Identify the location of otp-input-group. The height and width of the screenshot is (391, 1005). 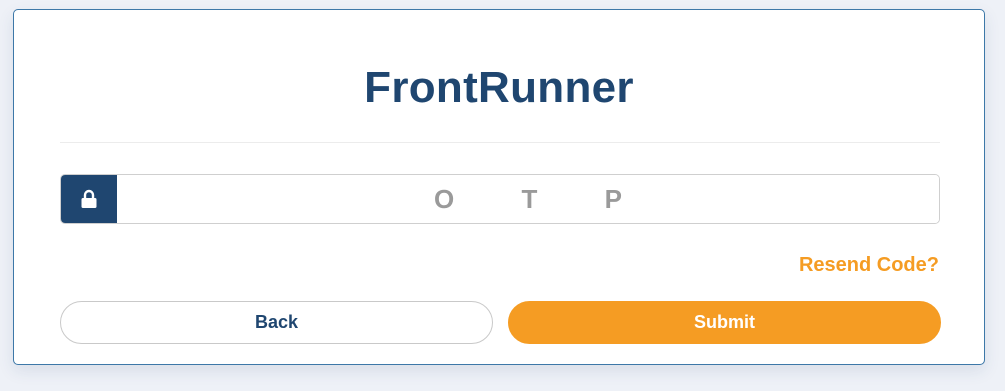
(500, 199).